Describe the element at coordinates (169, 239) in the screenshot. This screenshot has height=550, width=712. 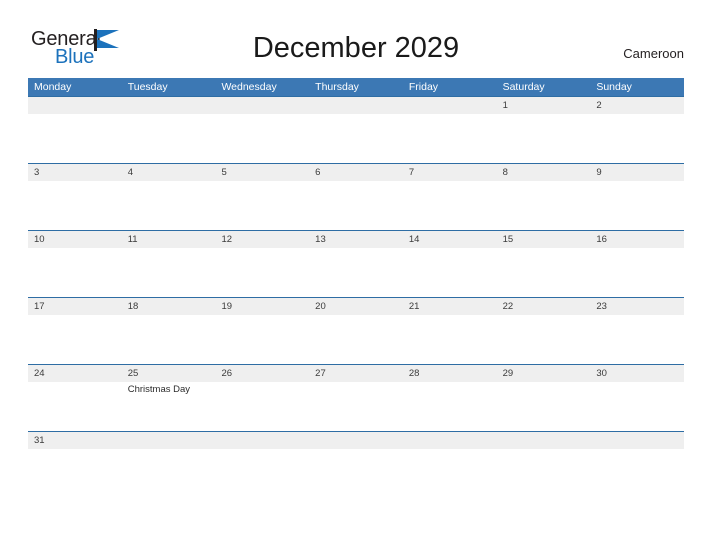
I see `day-number: 11` at that location.